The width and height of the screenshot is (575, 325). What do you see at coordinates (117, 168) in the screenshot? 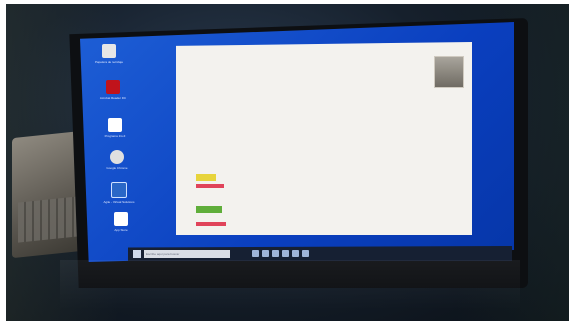
I see `desktop-icon-label: Google Chrome` at bounding box center [117, 168].